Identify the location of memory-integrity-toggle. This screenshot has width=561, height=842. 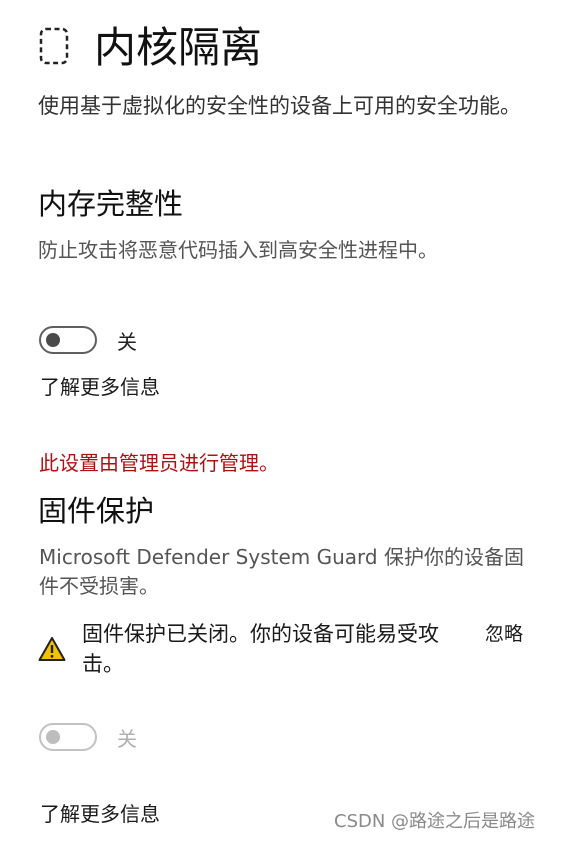
(68, 340).